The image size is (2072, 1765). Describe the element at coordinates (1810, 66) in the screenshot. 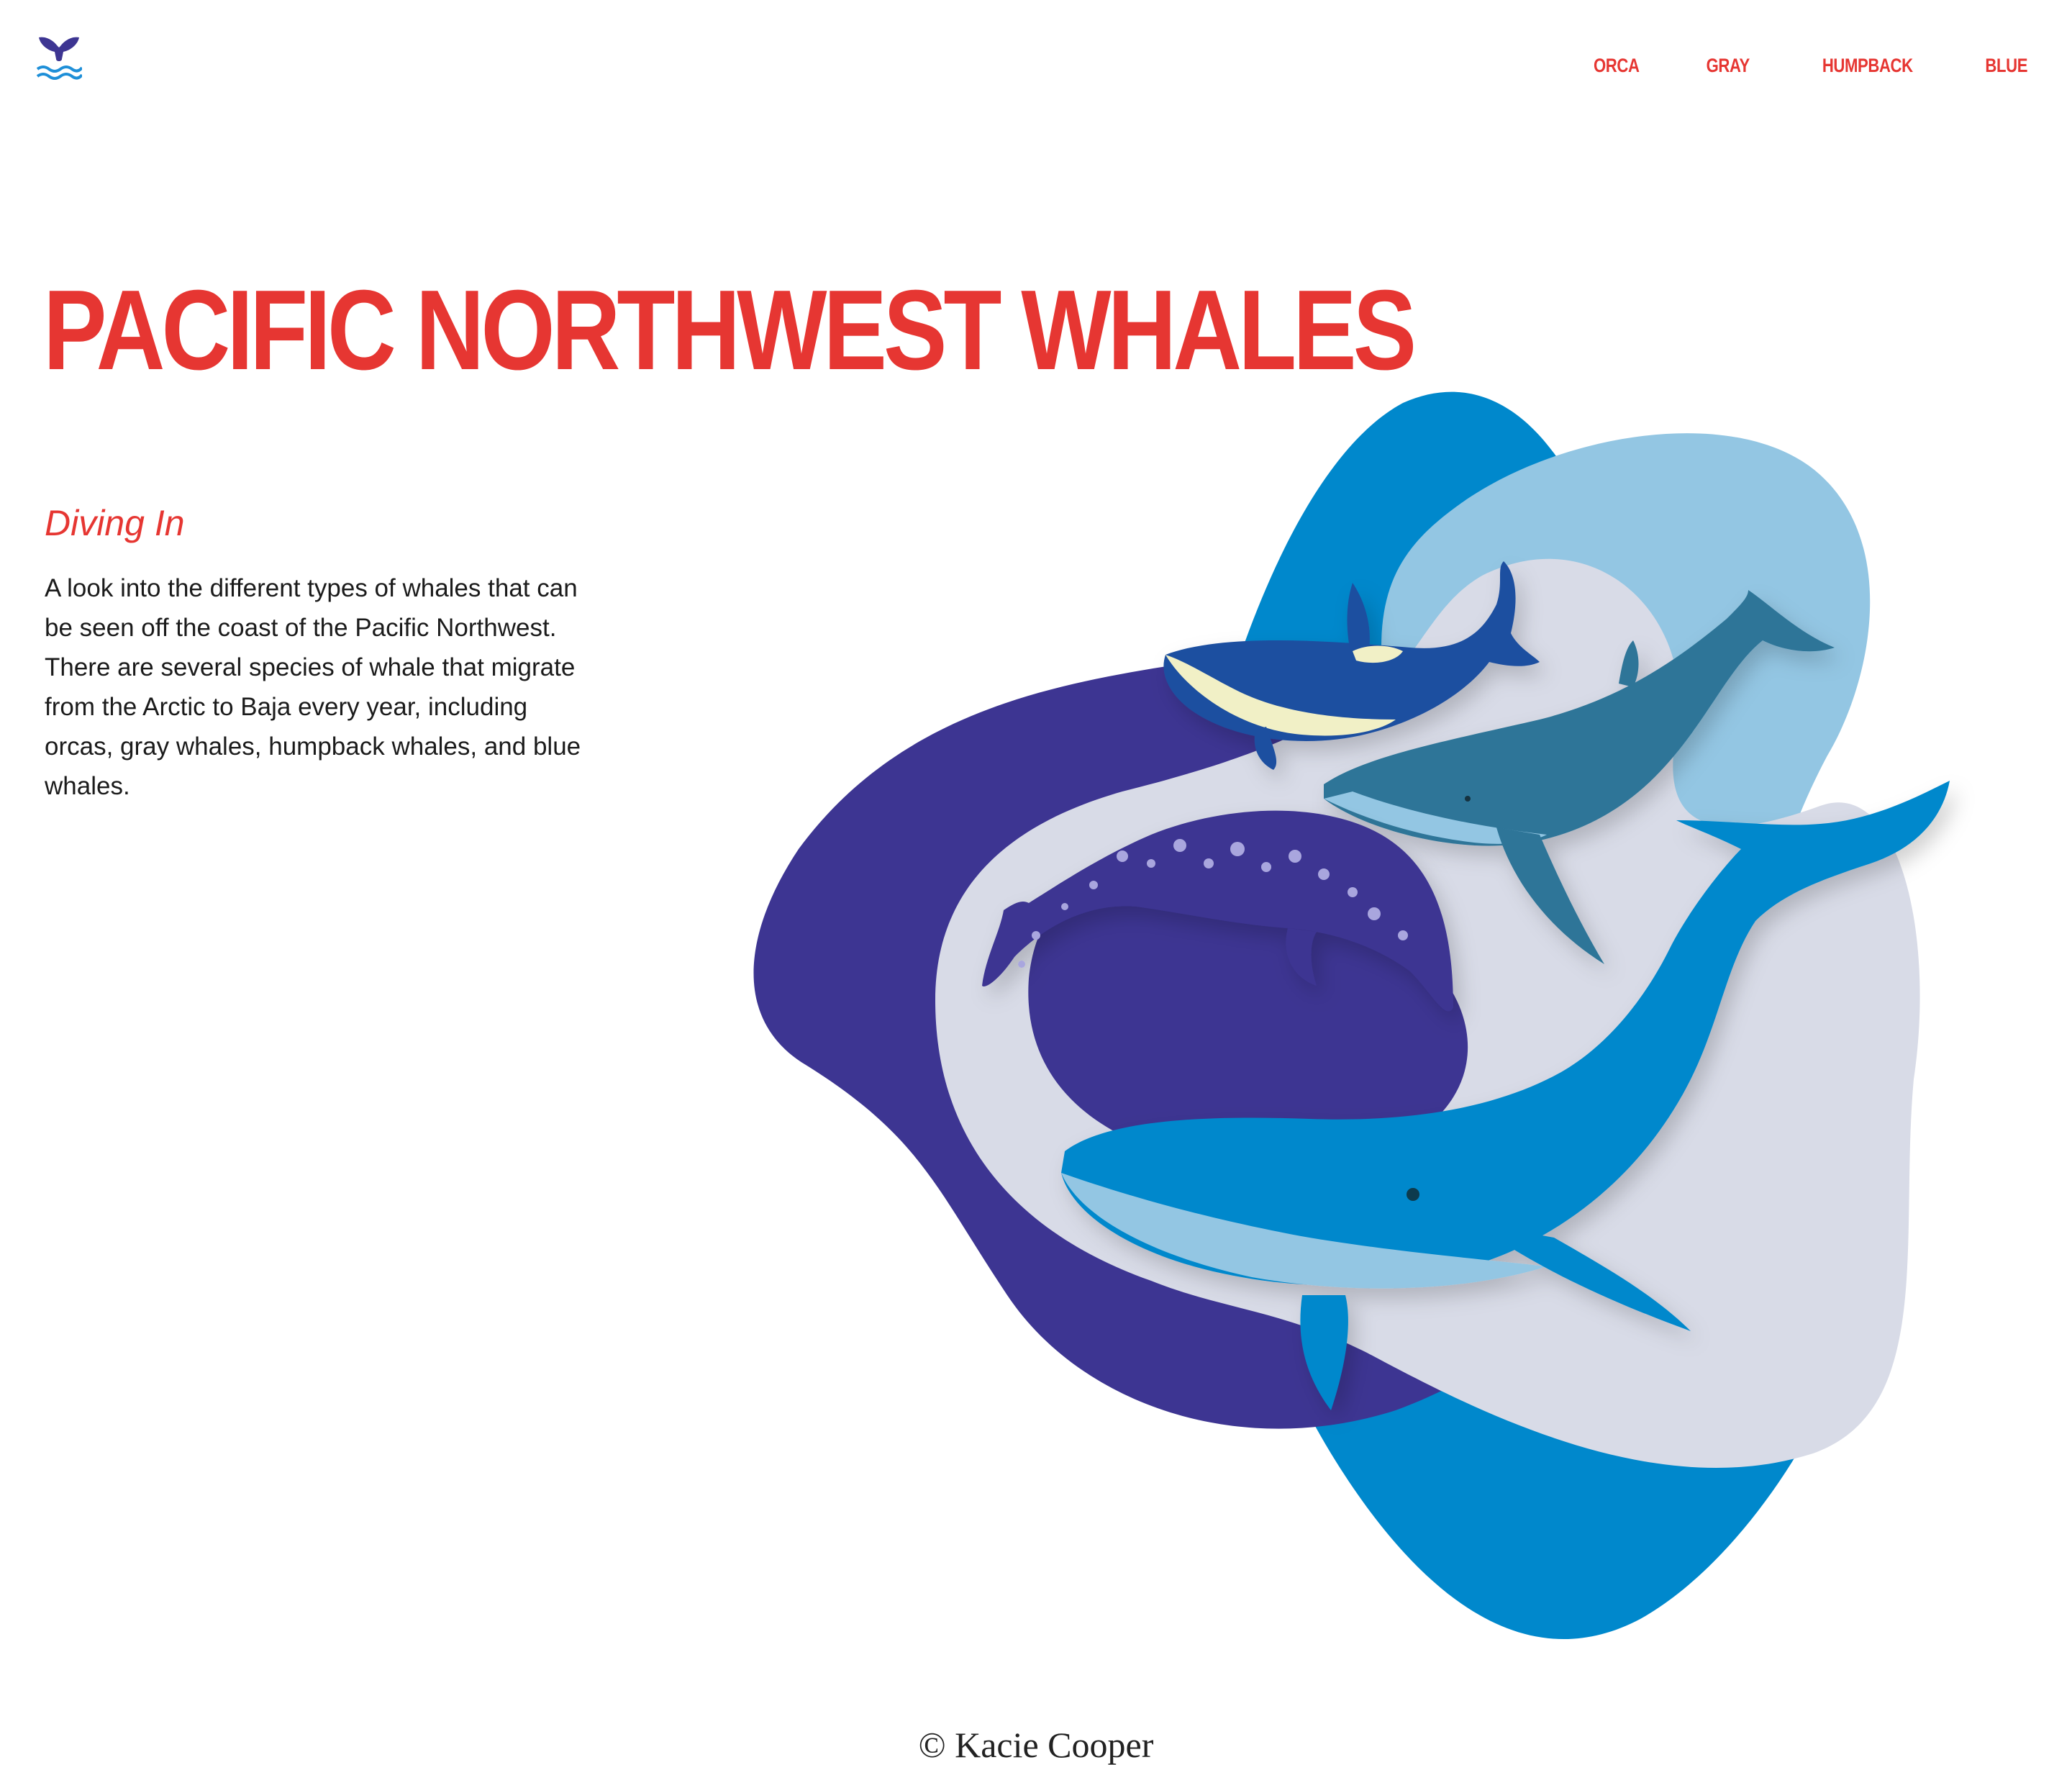

I see `main-nav: ORCA GRAY HUMPBACK BLUE` at that location.